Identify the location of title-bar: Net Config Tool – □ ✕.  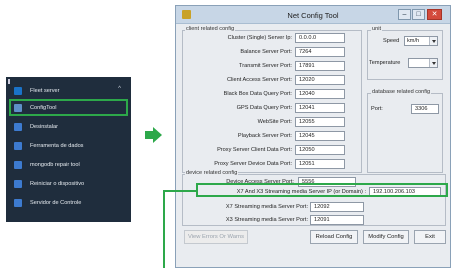
(313, 15).